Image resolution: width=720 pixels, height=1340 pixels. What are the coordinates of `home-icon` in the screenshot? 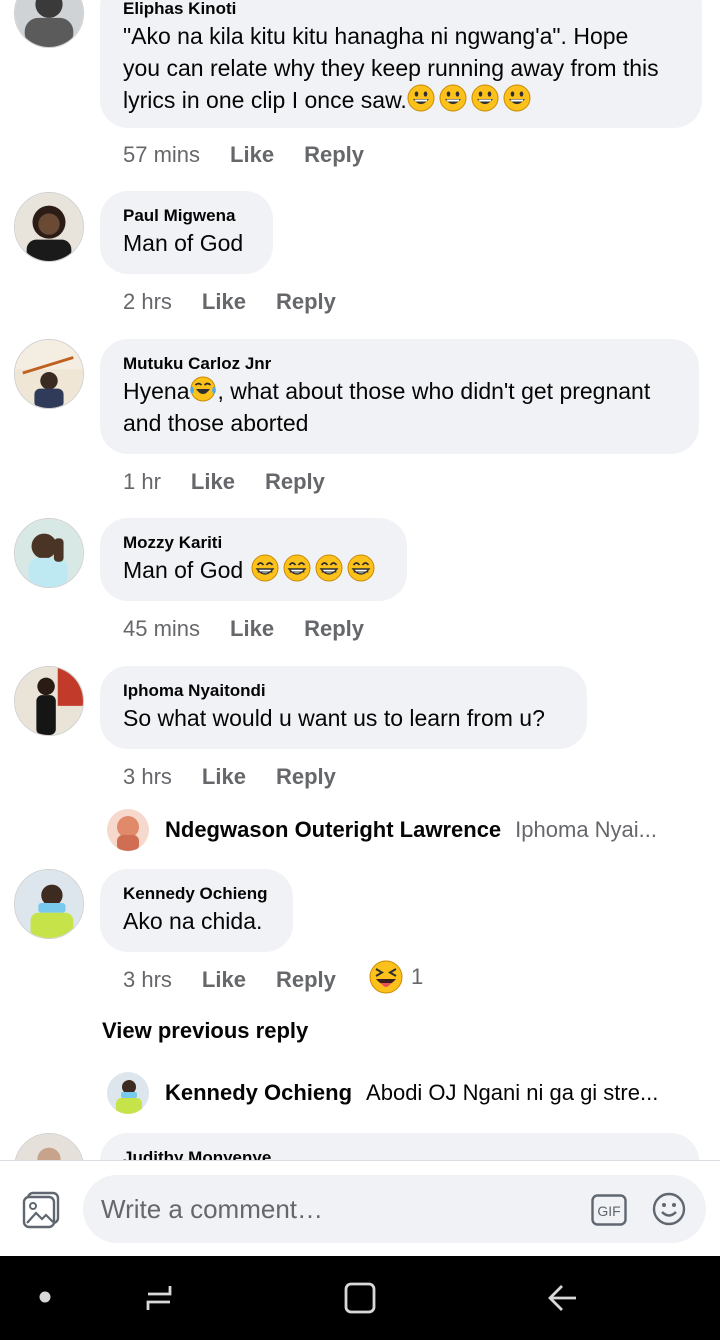 It's located at (360, 1298).